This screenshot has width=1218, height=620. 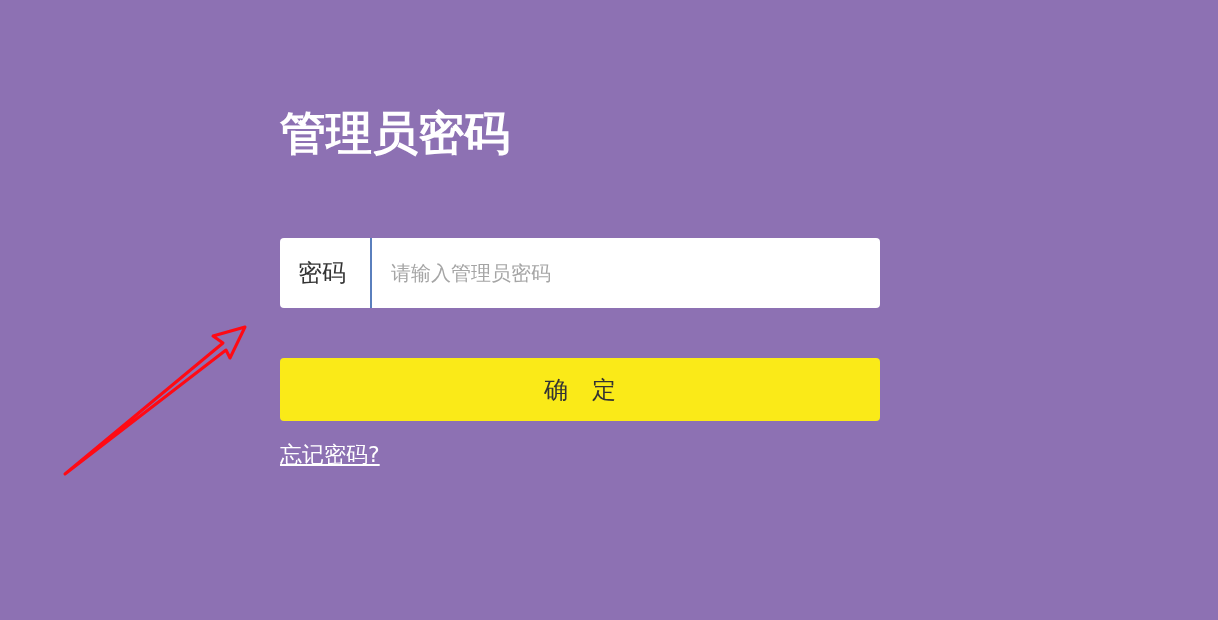 What do you see at coordinates (395, 133) in the screenshot?
I see `page-title: 管理员密码` at bounding box center [395, 133].